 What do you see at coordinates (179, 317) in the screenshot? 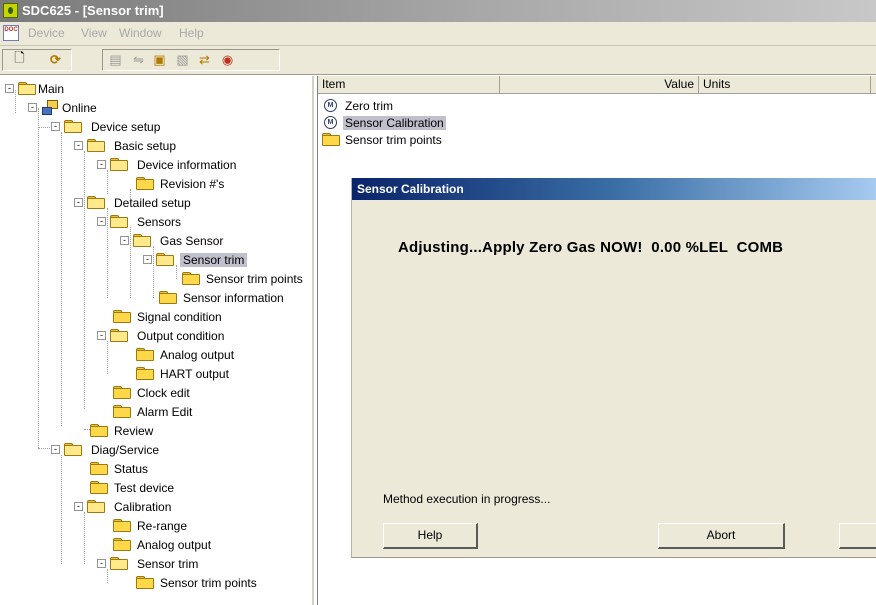
I see `tree-item-label: Signal condition` at bounding box center [179, 317].